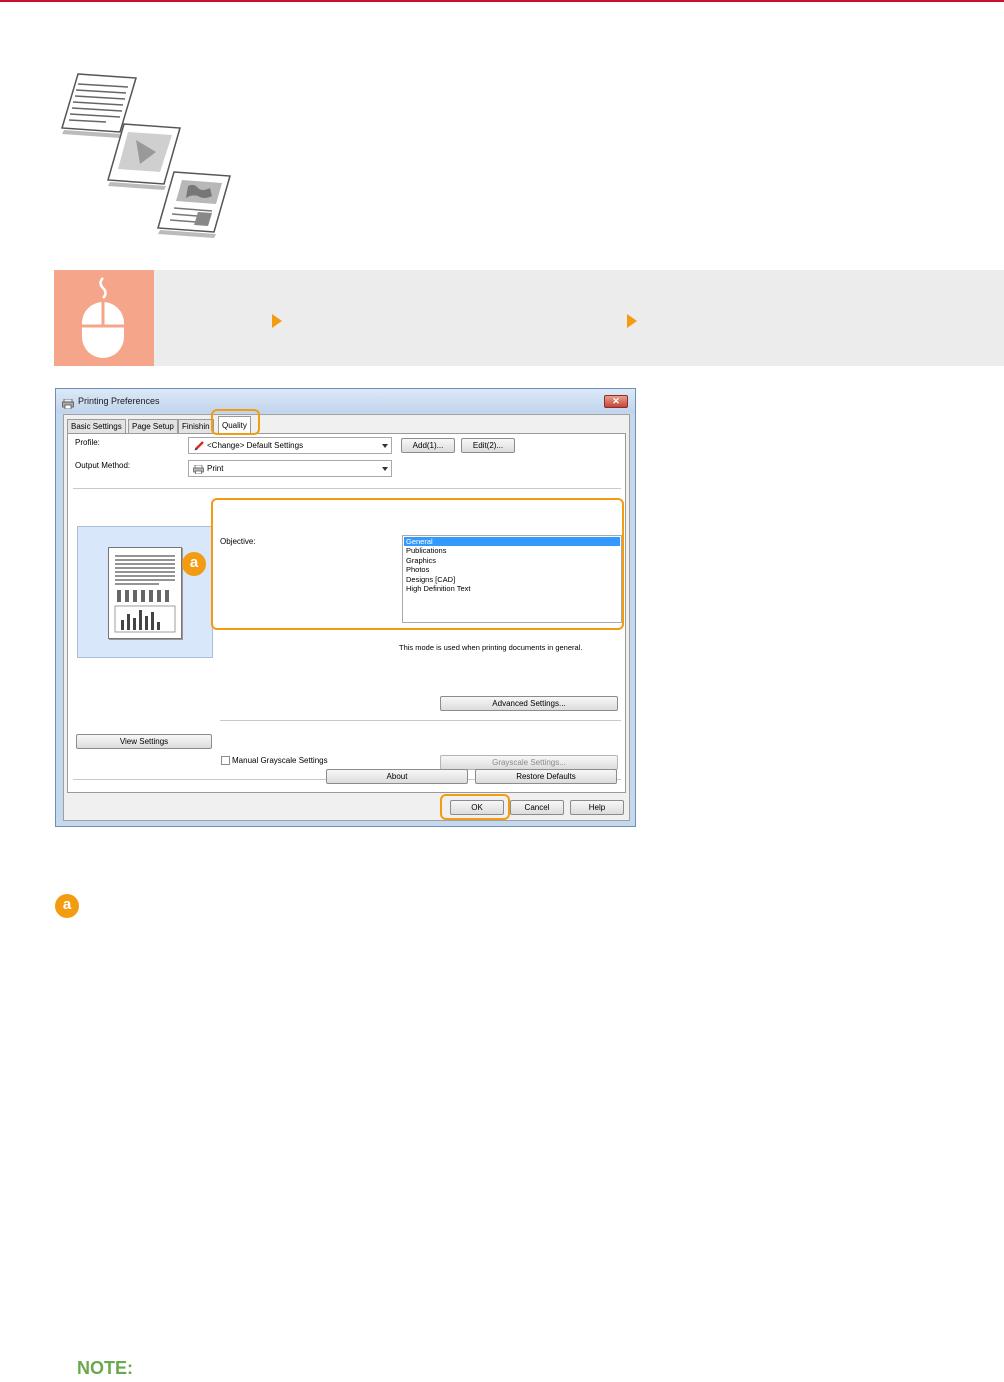  Describe the element at coordinates (502, 1) in the screenshot. I see `top-rule` at that location.